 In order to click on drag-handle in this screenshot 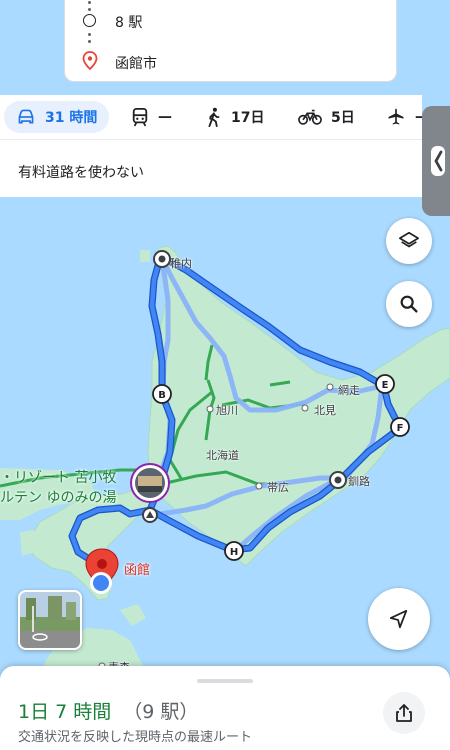, I will do `click(225, 681)`.